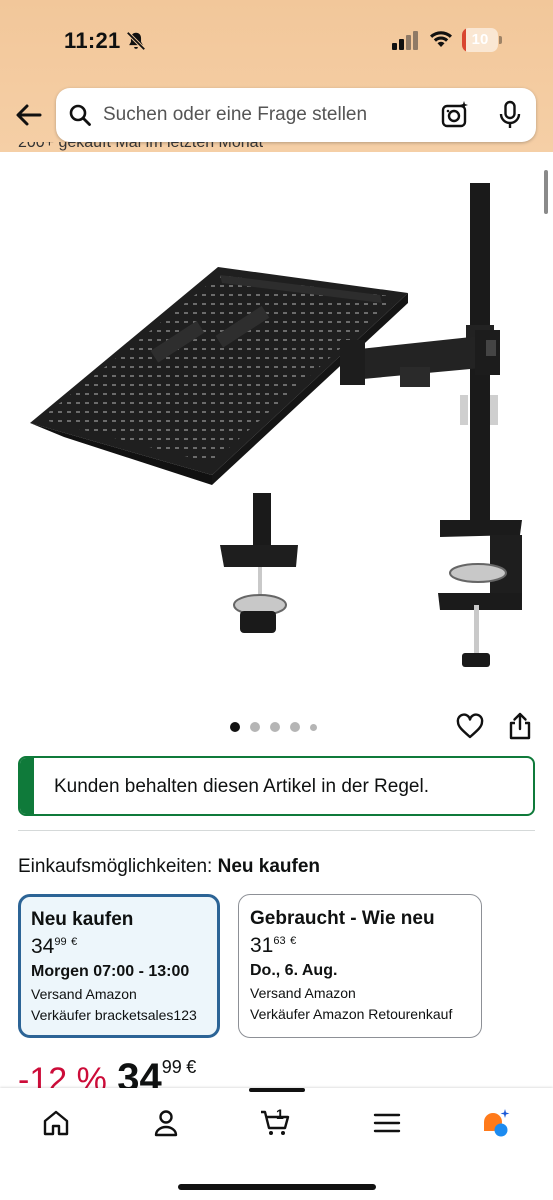  Describe the element at coordinates (495, 1123) in the screenshot. I see `rufus-assistant-icon` at that location.